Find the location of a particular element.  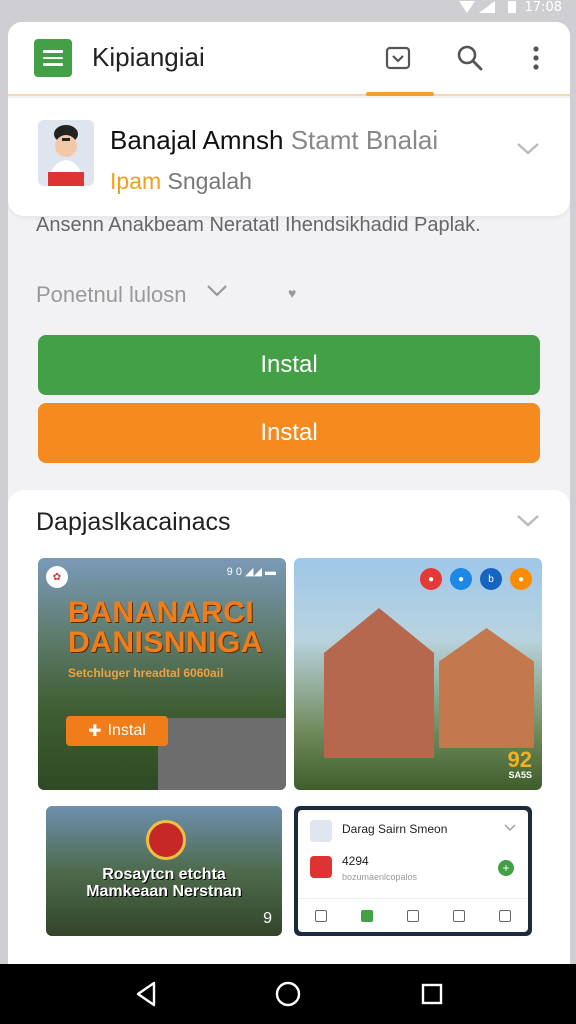

chat-icon is located at coordinates (413, 915).